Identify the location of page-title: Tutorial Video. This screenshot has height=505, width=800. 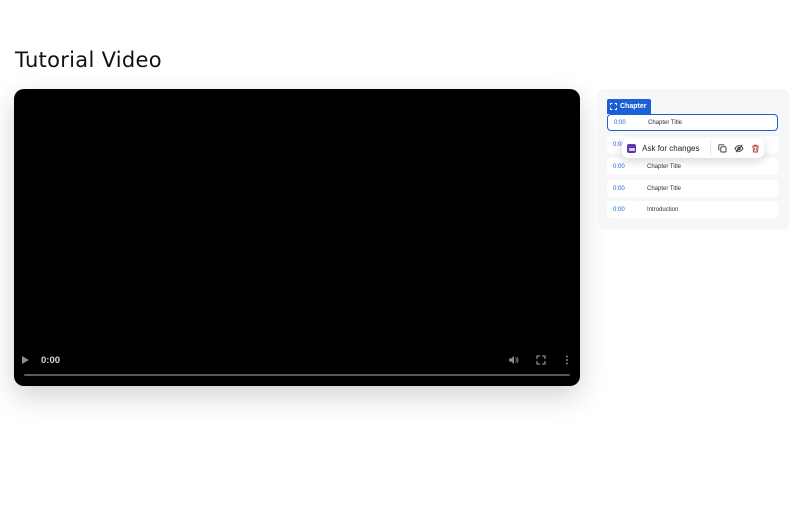
(88, 60).